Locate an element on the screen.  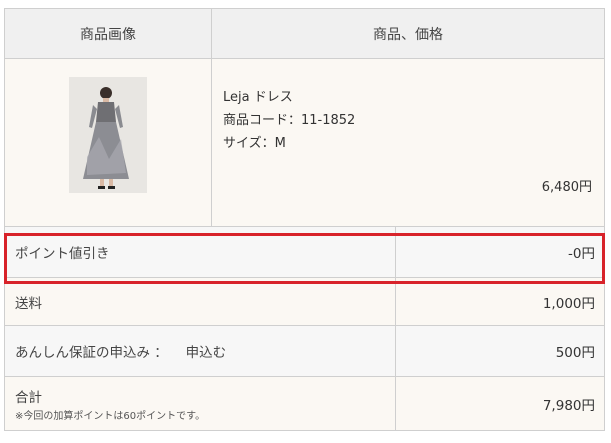
product-size: サイズ：M is located at coordinates (254, 143).